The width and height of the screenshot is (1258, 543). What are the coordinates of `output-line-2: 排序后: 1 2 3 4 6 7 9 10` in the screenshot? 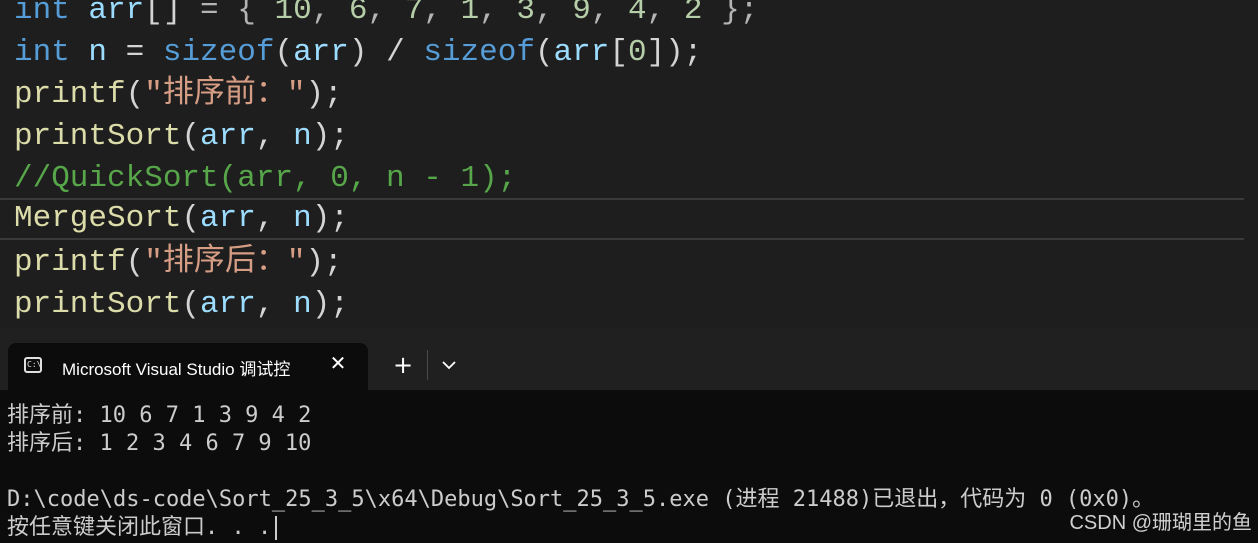 It's located at (159, 443).